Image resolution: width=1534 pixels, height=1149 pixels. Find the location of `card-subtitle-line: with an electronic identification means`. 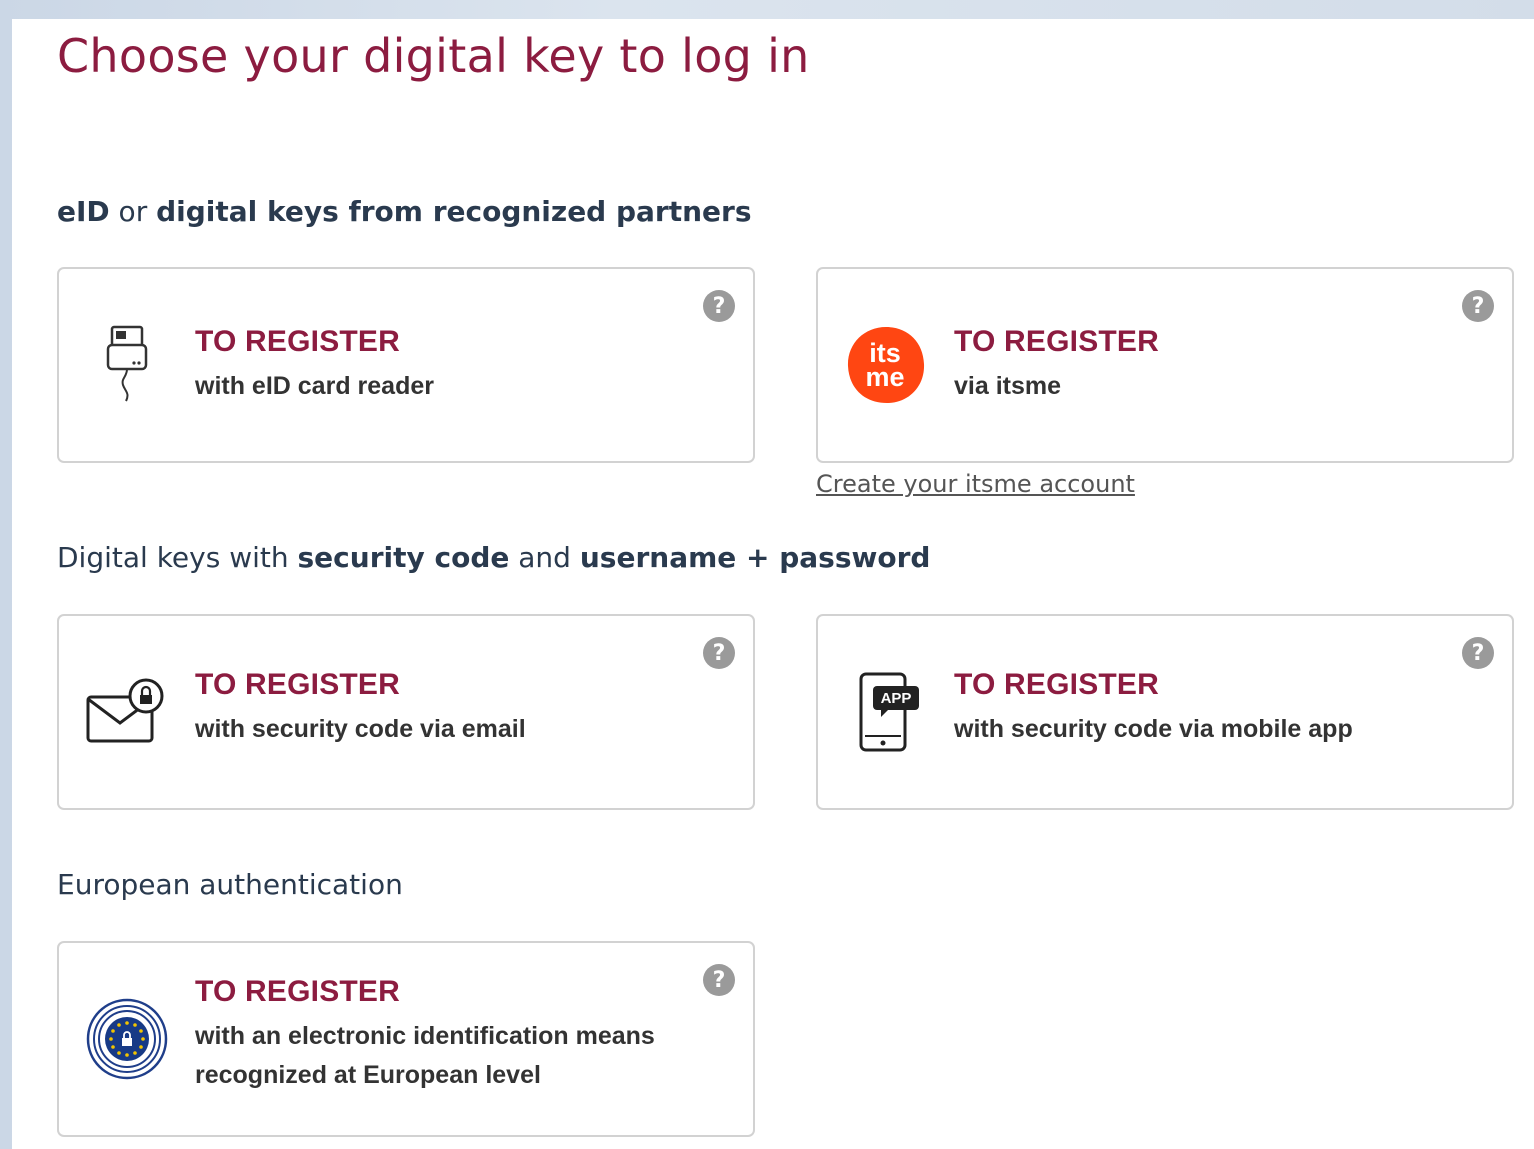

card-subtitle-line: with an electronic identification means is located at coordinates (425, 1036).